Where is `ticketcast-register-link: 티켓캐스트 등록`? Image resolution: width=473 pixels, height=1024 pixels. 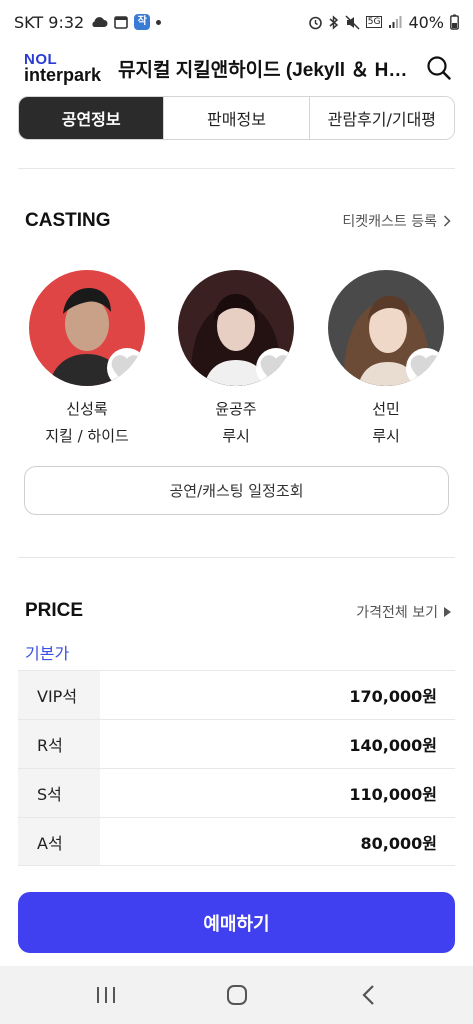
ticketcast-register-link: 티켓캐스트 등록 is located at coordinates (396, 221).